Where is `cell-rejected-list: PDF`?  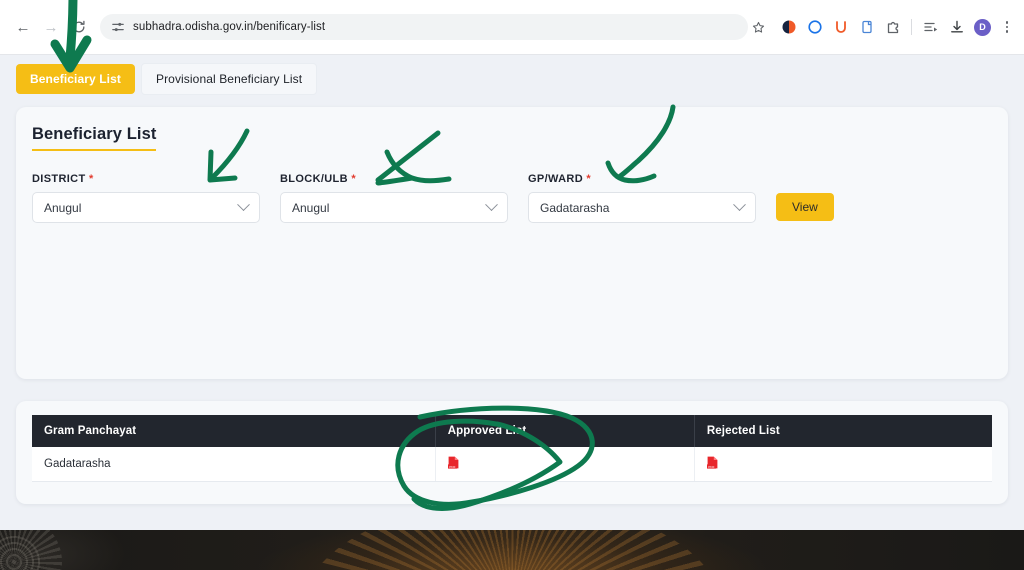 cell-rejected-list: PDF is located at coordinates (842, 464).